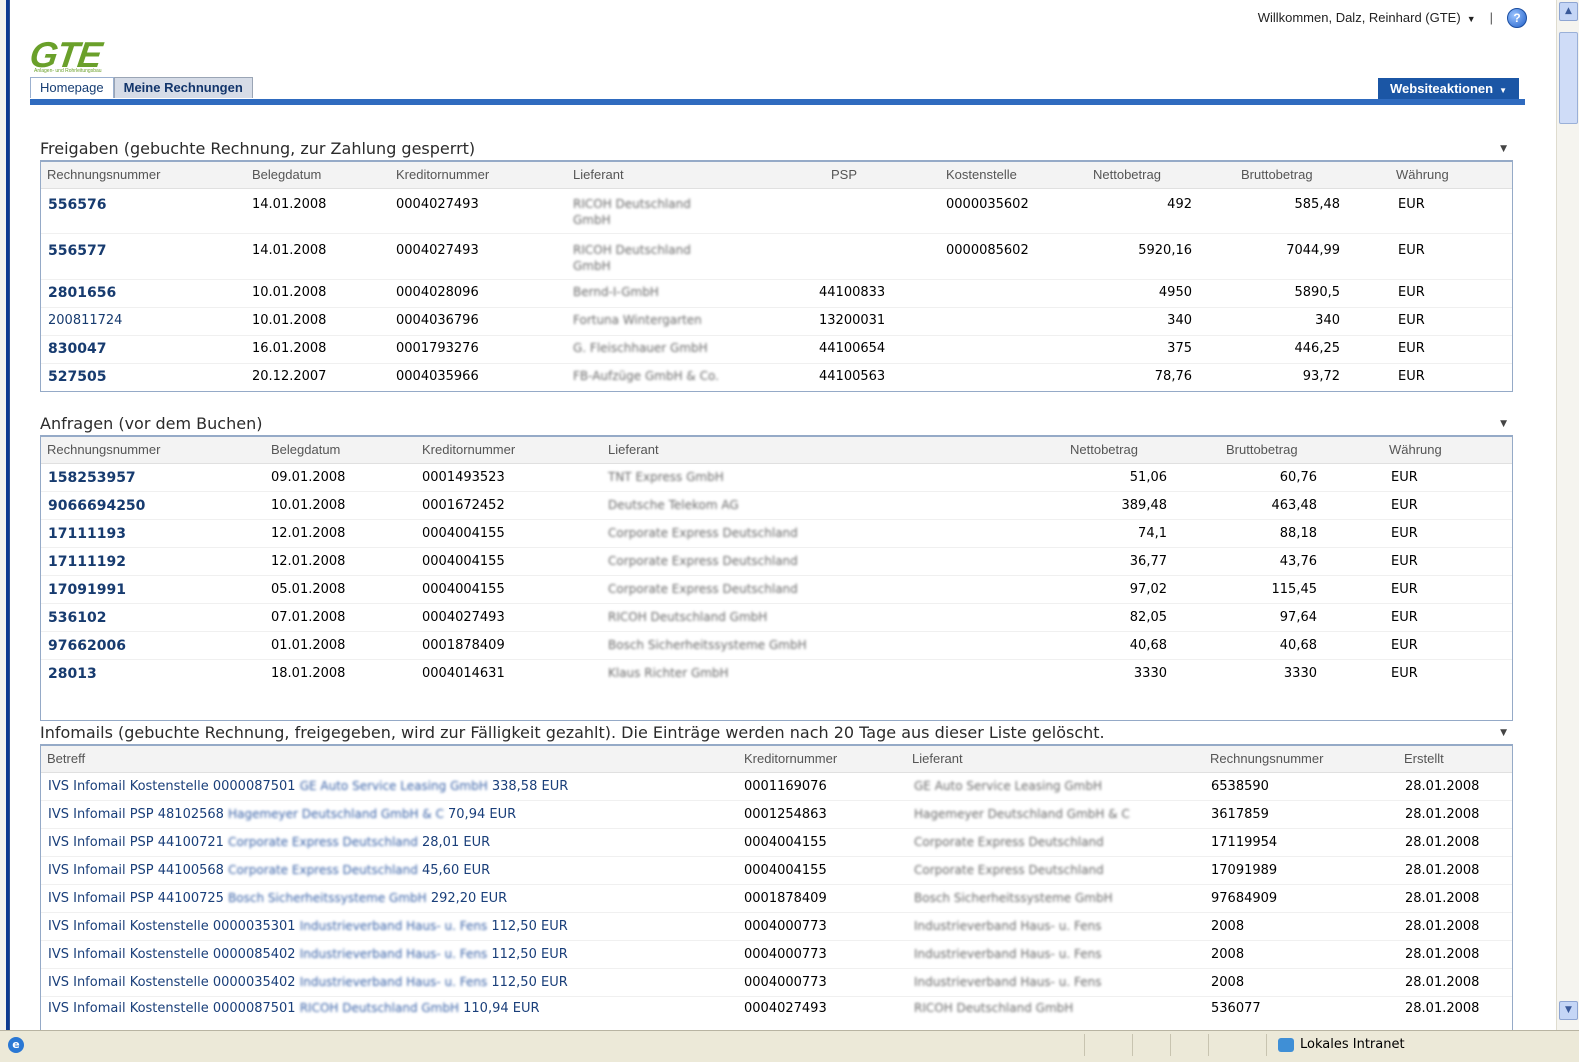 The image size is (1579, 1062). I want to click on tab-homepage: Homepage, so click(72, 87).